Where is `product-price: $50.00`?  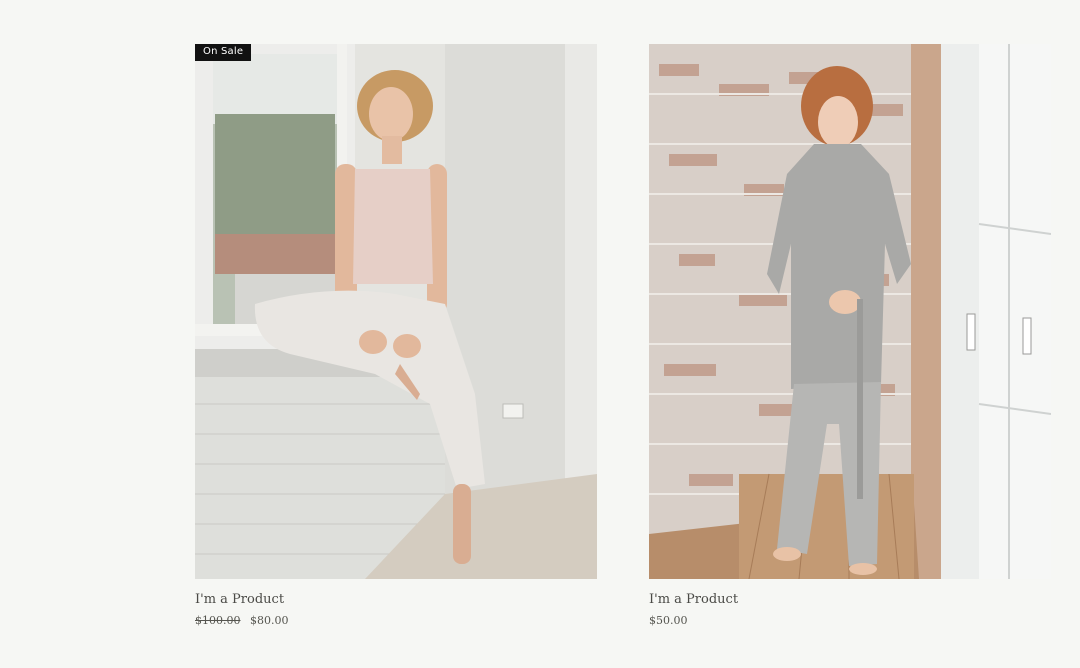 product-price: $50.00 is located at coordinates (668, 620).